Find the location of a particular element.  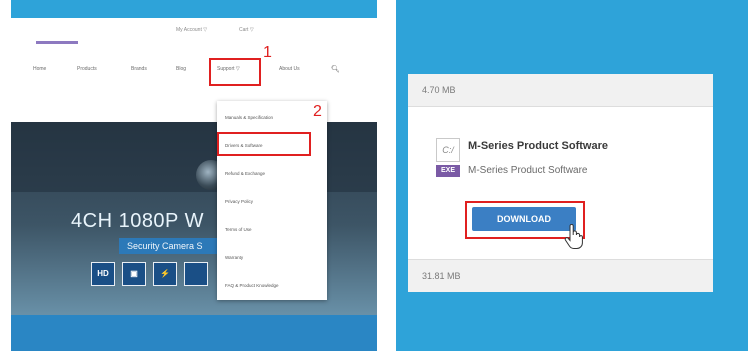

feature-power-icon: ⚡ is located at coordinates (165, 274).